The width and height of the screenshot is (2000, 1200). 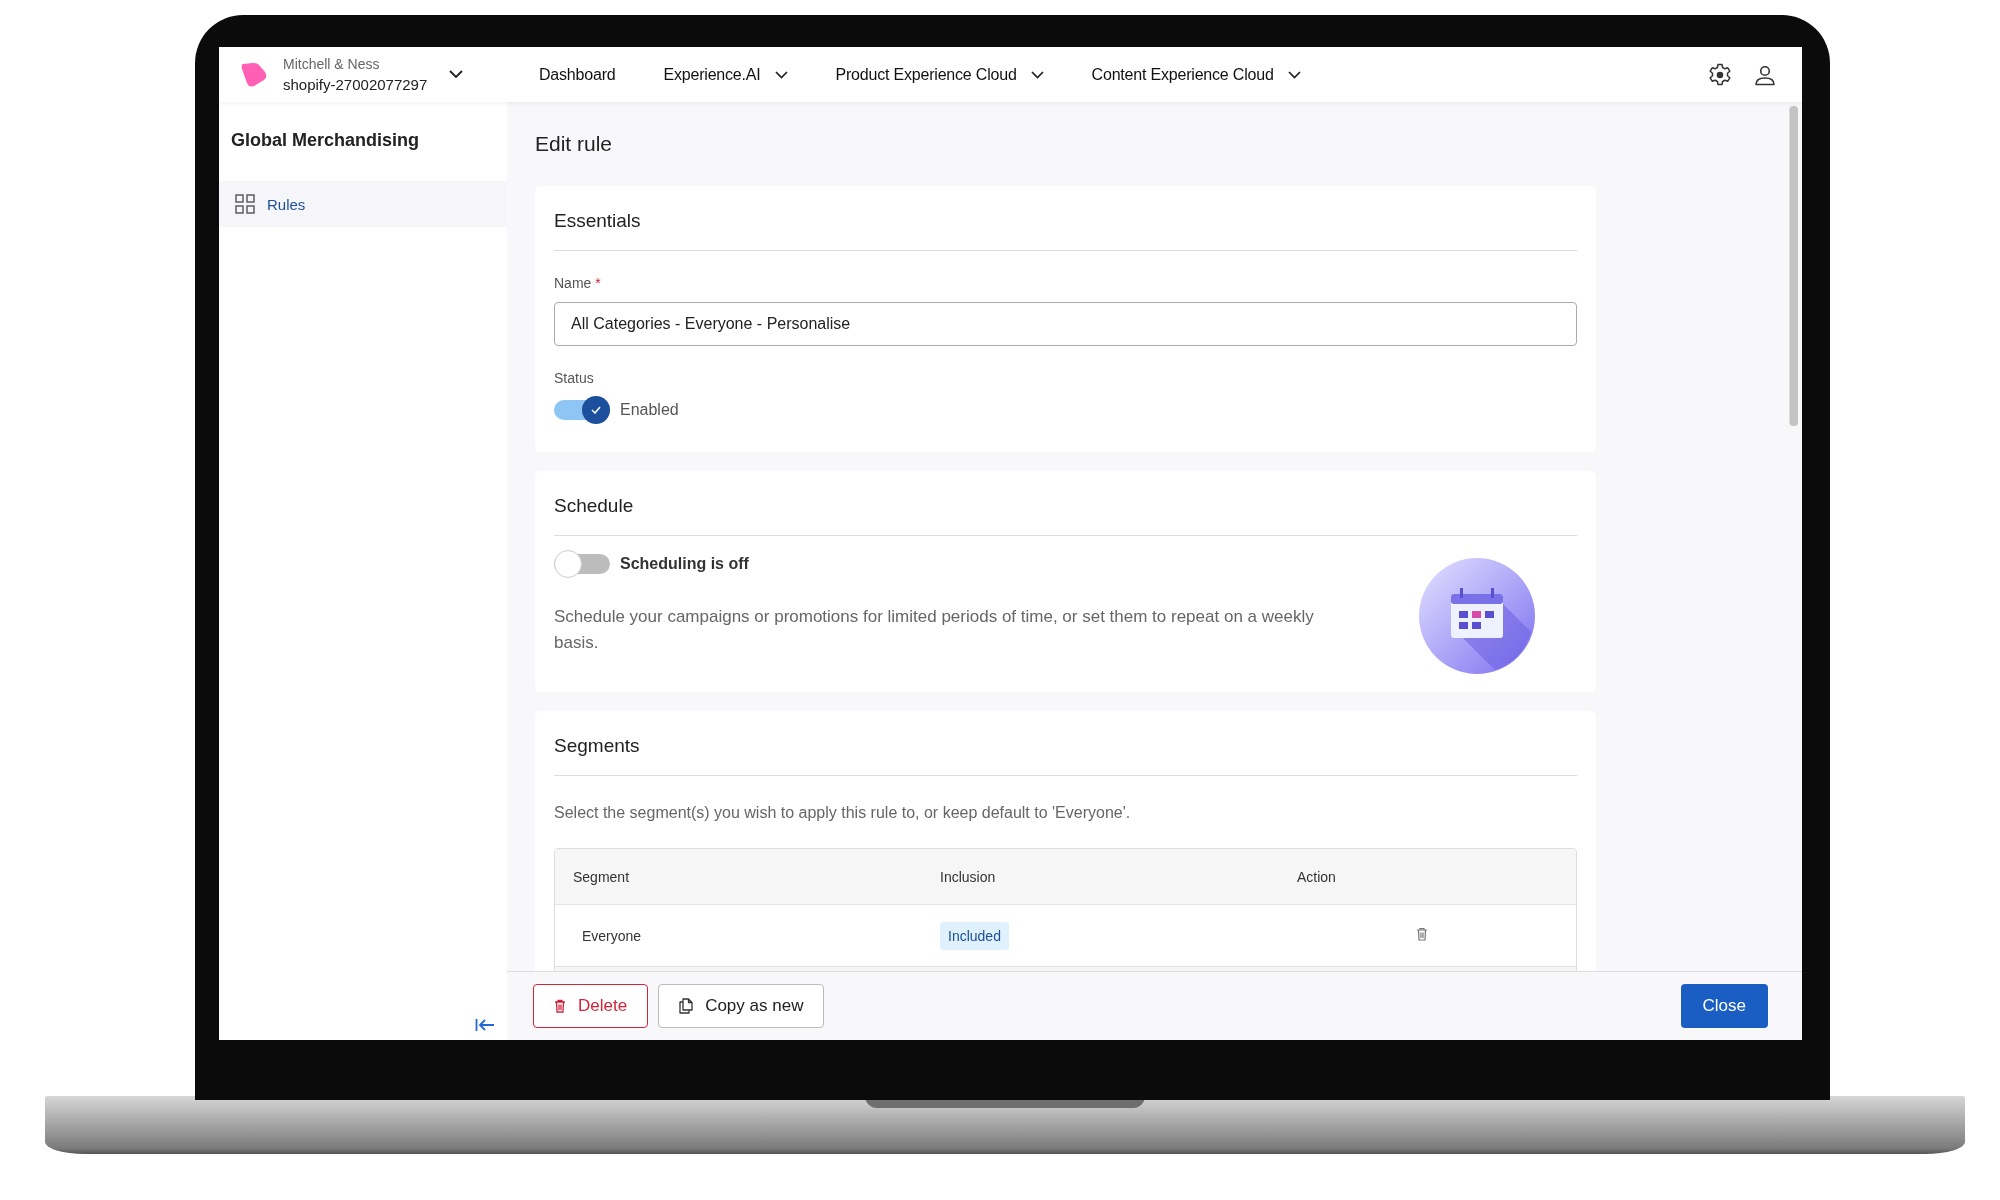 What do you see at coordinates (597, 746) in the screenshot?
I see `card-title: Segments` at bounding box center [597, 746].